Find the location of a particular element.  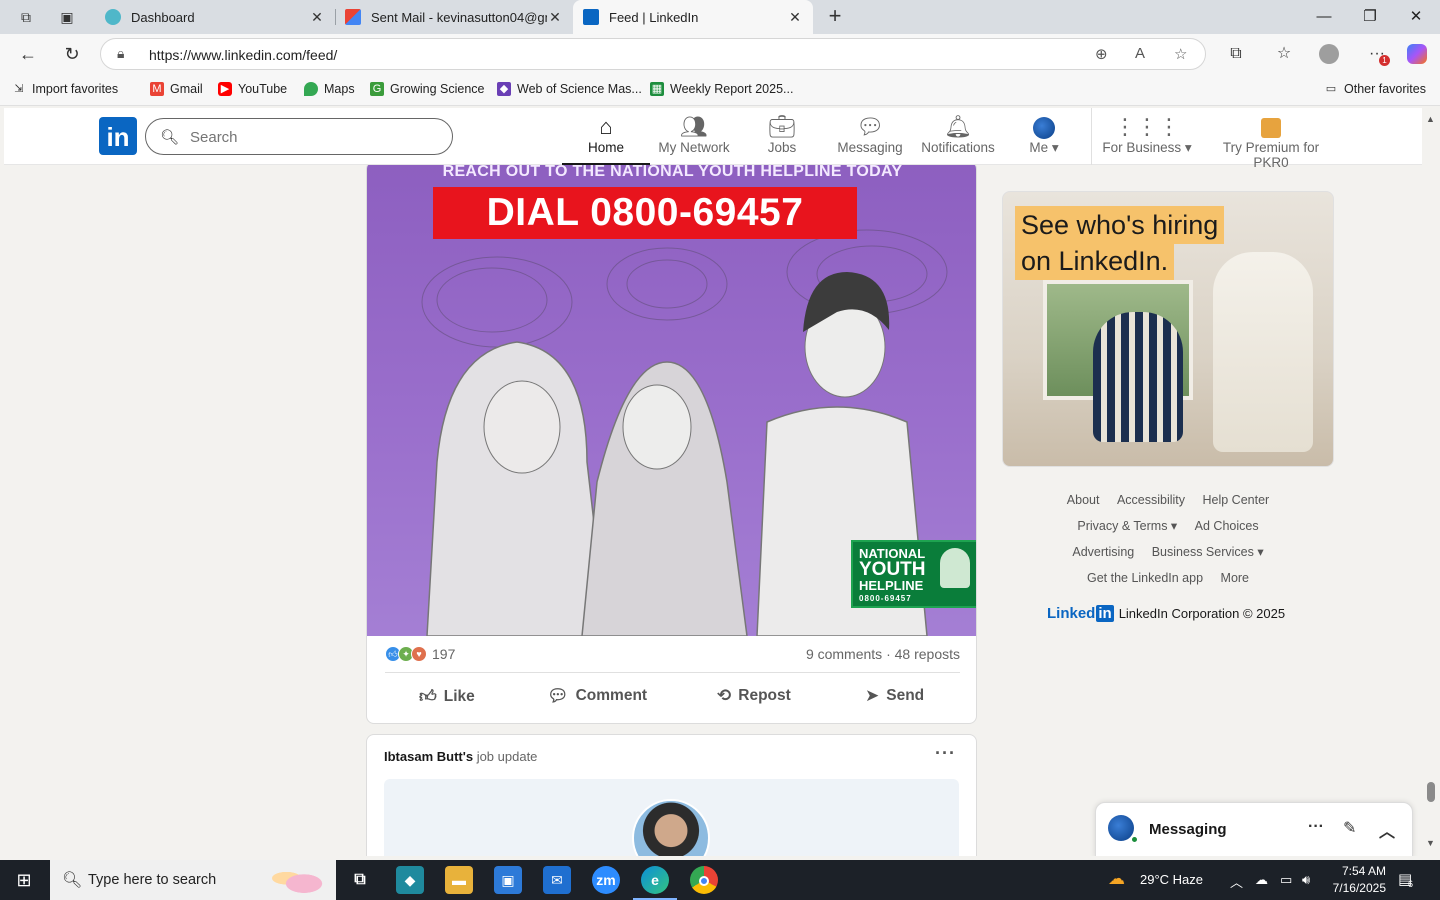

footer-link-help-center: Help Center is located at coordinates (1236, 500).